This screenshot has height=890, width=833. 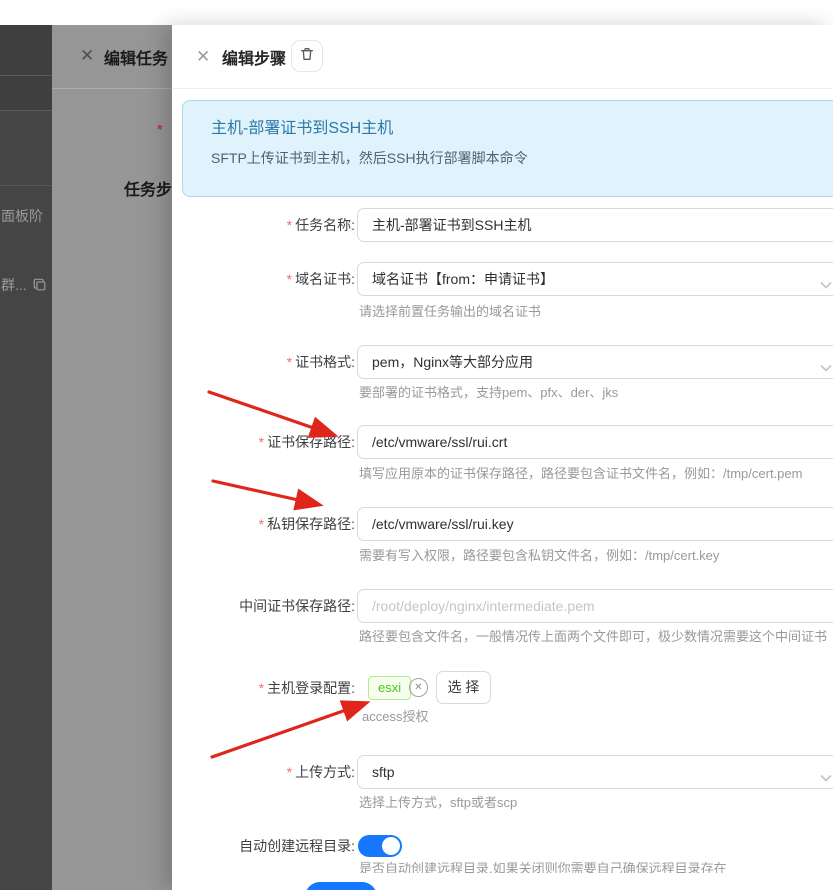 I want to click on field-help: access授权, so click(x=395, y=716).